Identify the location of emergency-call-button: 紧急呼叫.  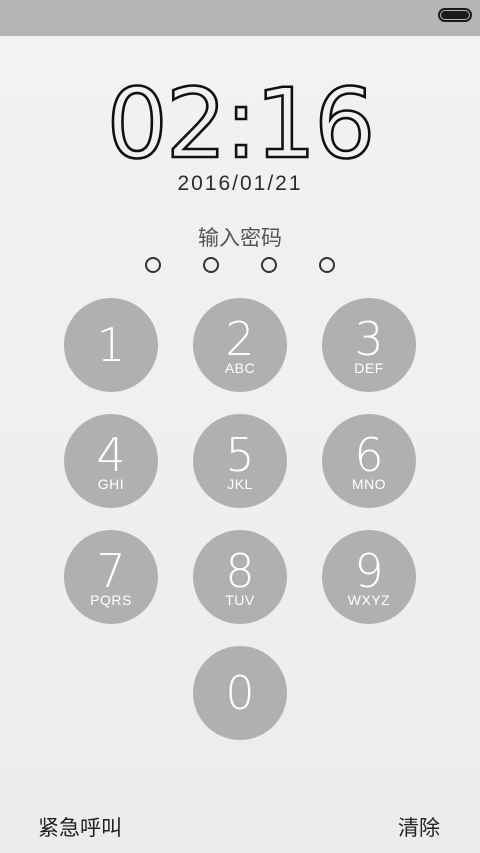
(80, 827).